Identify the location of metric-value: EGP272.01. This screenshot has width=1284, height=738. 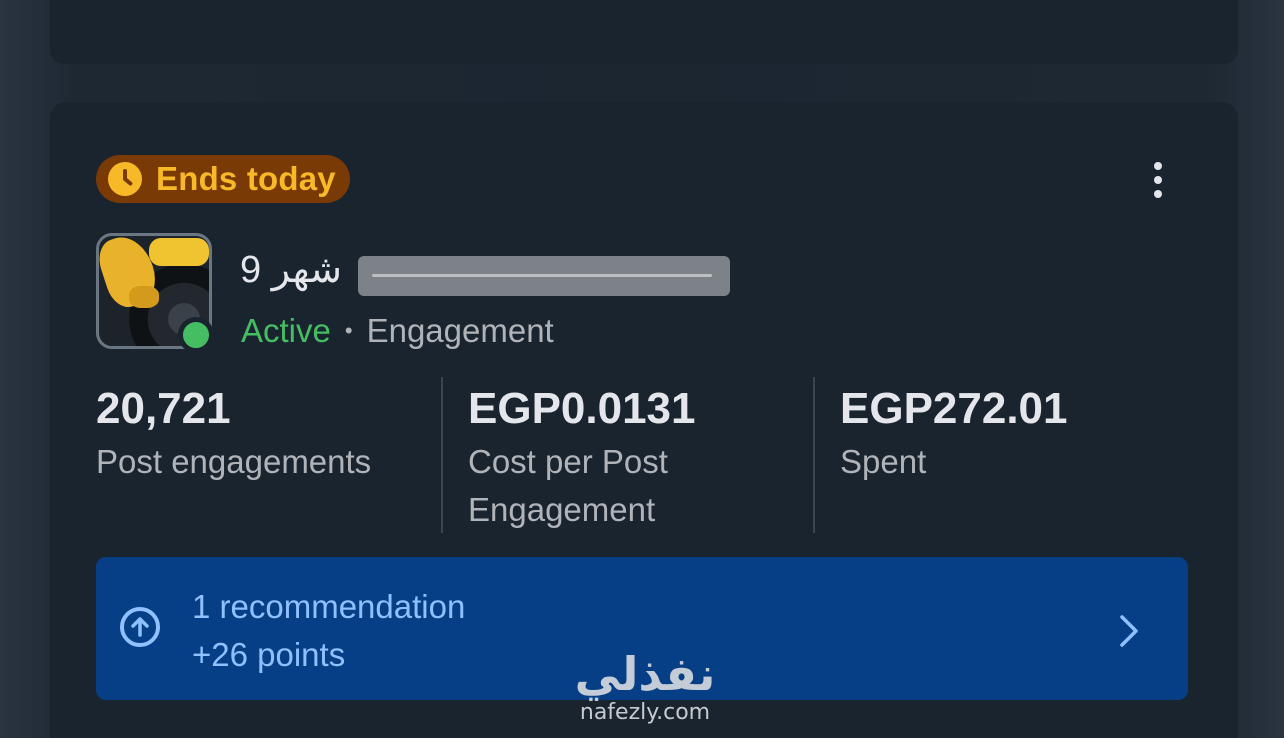
(954, 408).